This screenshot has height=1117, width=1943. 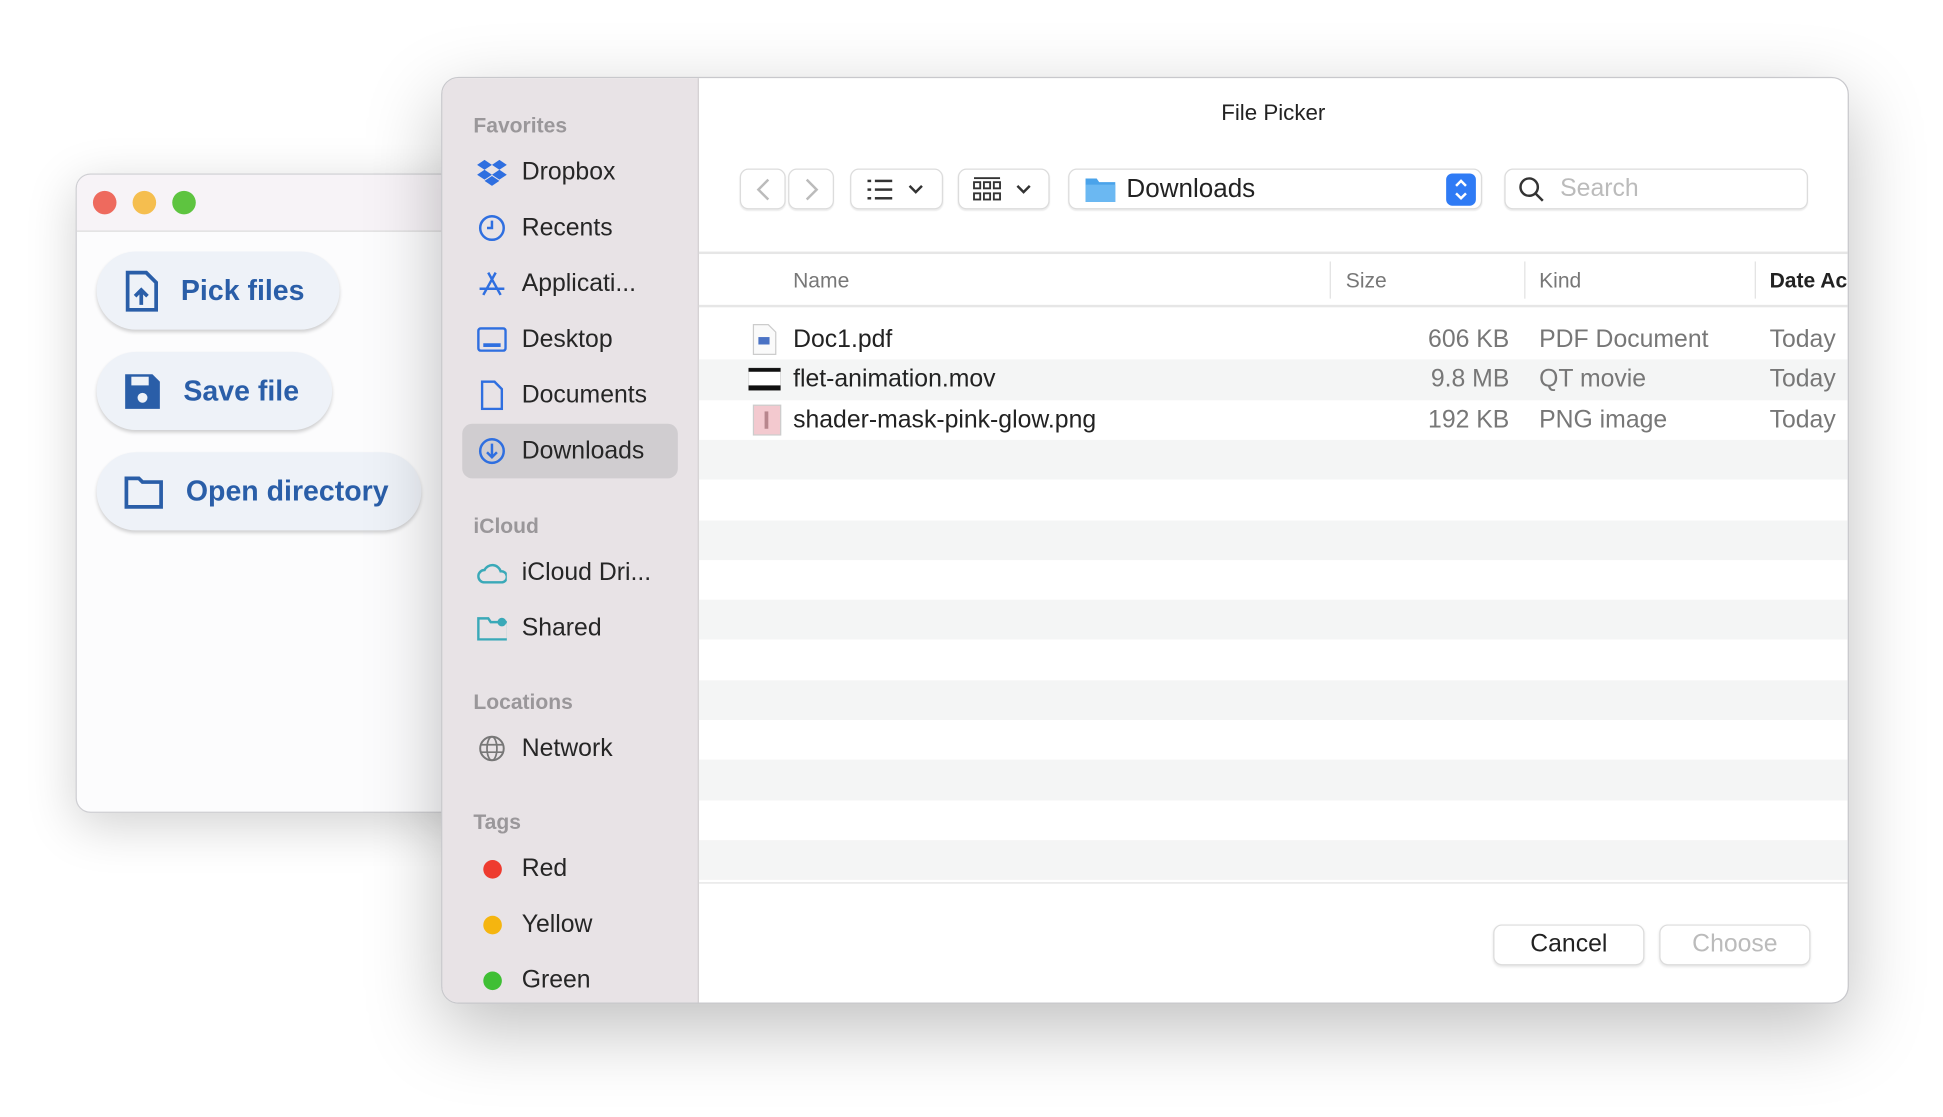 I want to click on sidebar-item-label: Green, so click(x=556, y=979).